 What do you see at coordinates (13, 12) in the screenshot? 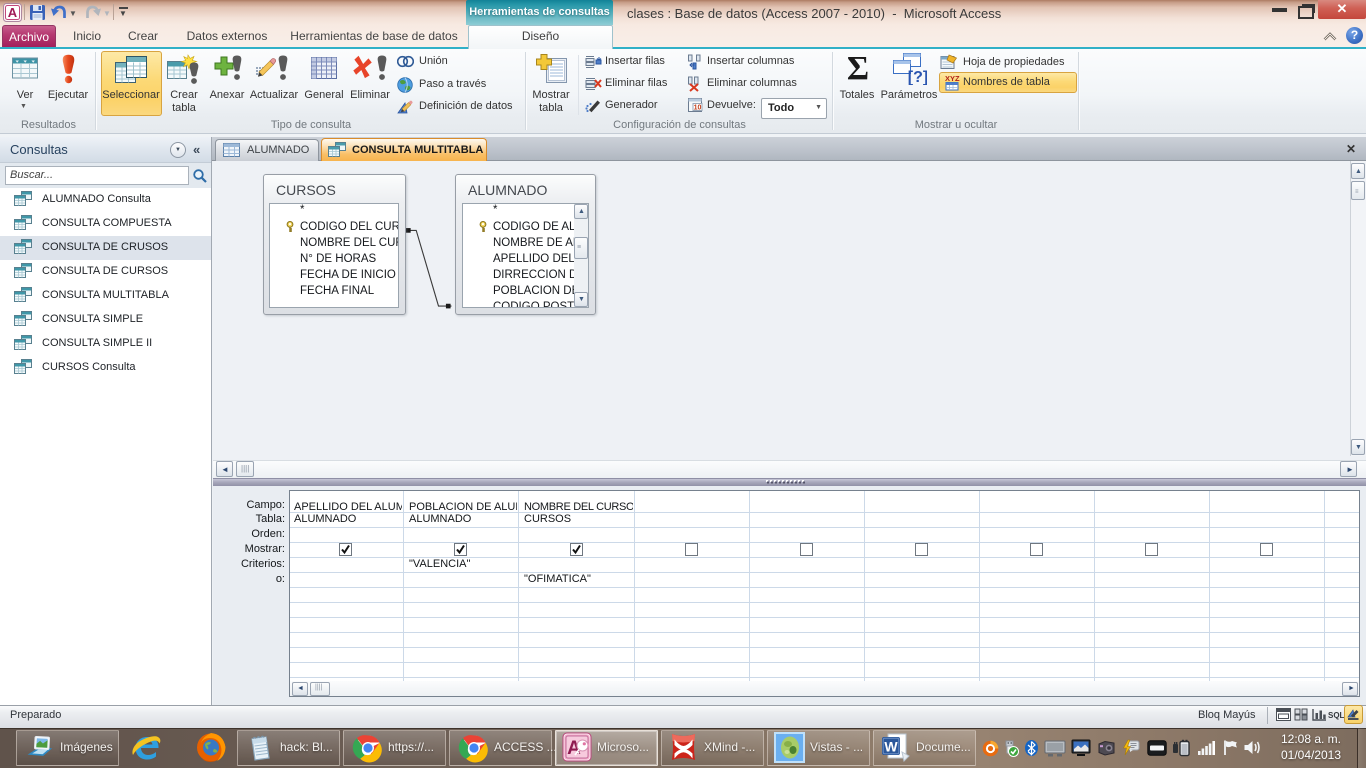
I see `svg-text: A` at bounding box center [13, 12].